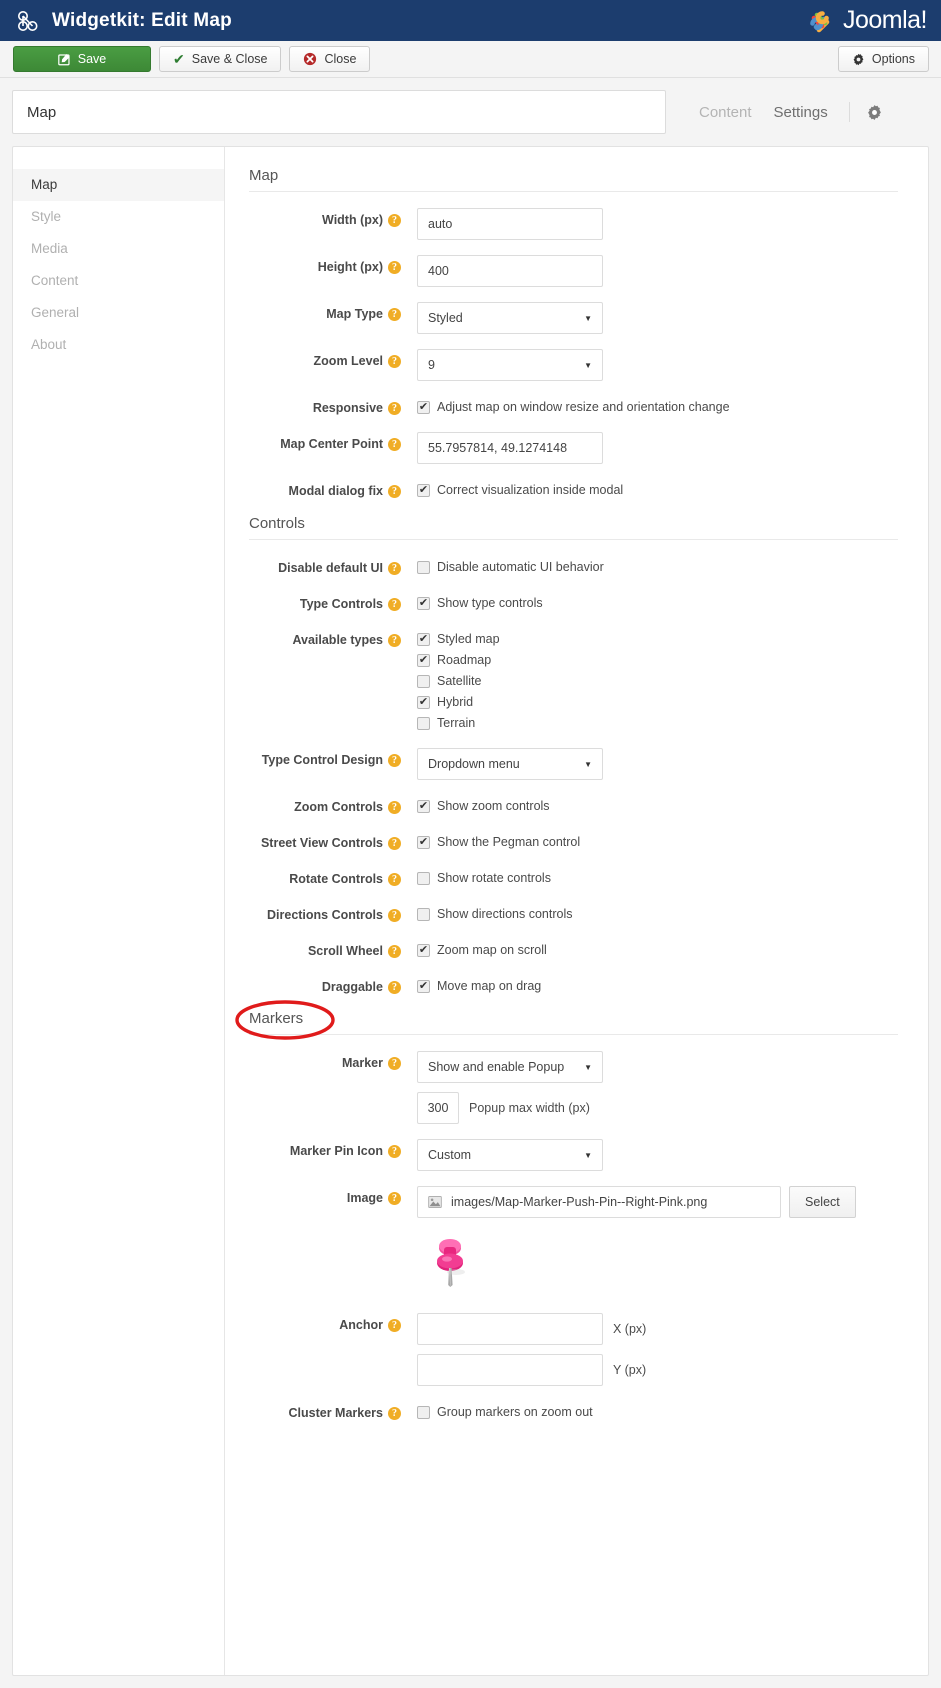  What do you see at coordinates (118, 345) in the screenshot?
I see `sidebar-item-about: About` at bounding box center [118, 345].